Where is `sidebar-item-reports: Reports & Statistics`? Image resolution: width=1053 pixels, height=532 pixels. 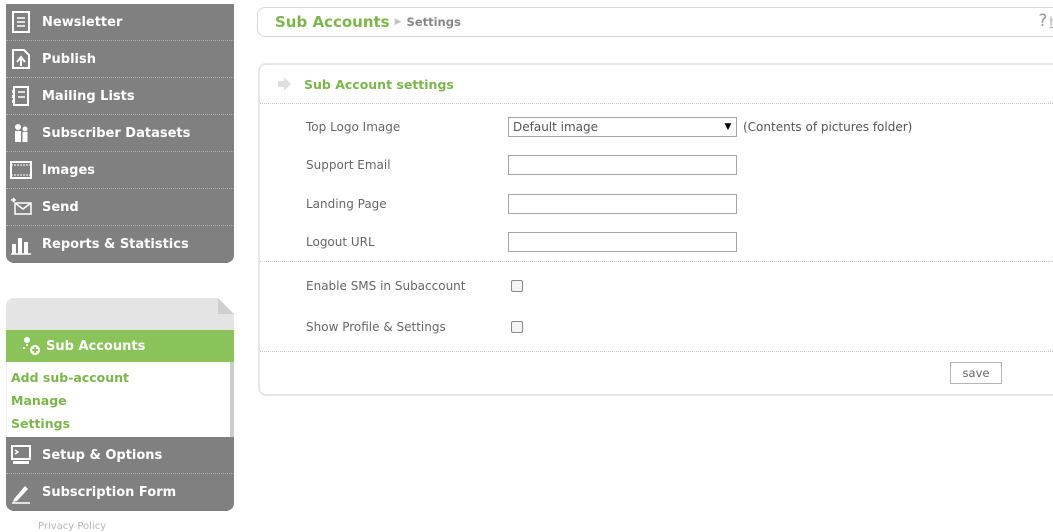 sidebar-item-reports: Reports & Statistics is located at coordinates (120, 244).